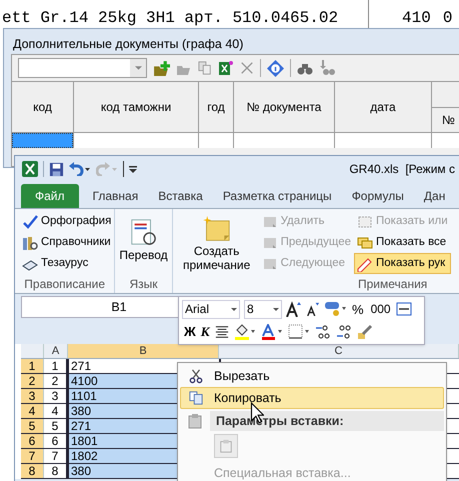 The image size is (459, 481). I want to click on row-header: 4, so click(32, 411).